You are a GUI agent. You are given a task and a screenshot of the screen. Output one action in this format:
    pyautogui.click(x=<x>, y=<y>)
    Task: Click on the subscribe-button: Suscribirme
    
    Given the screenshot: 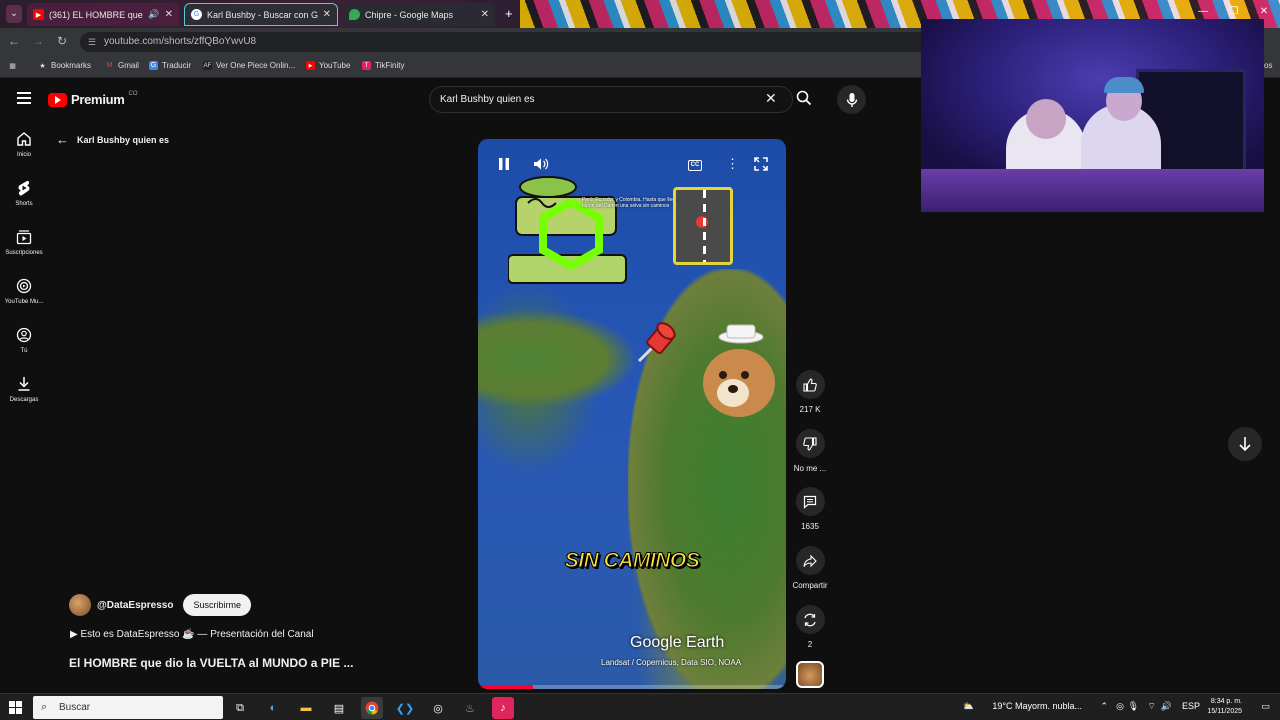 What is the action you would take?
    pyautogui.click(x=217, y=605)
    